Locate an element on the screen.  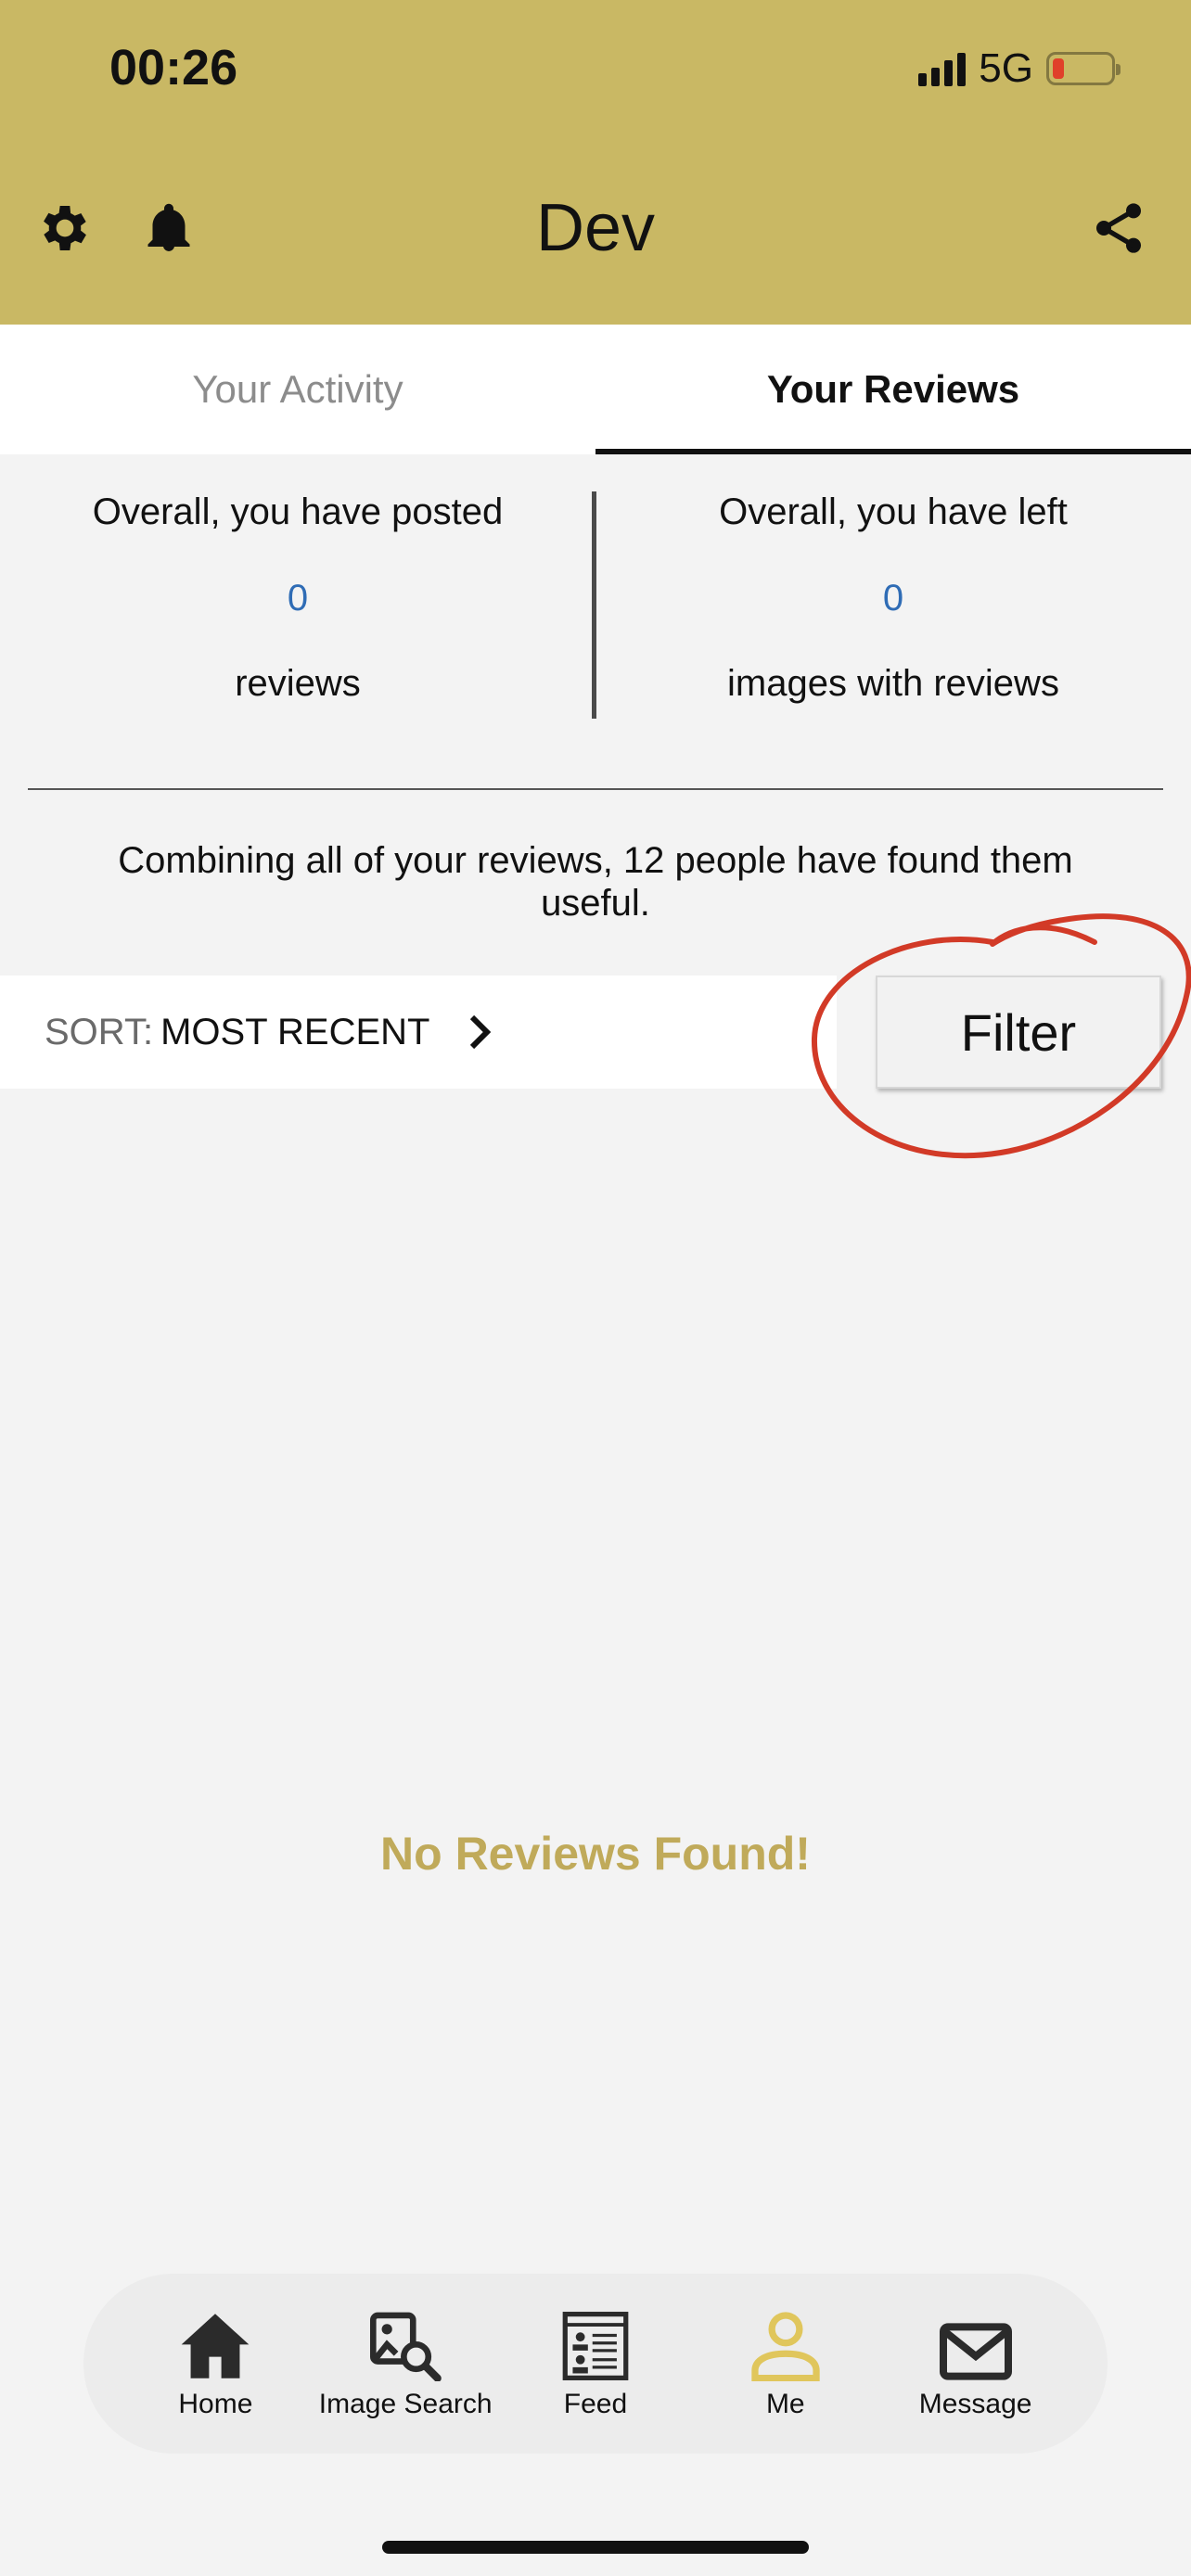
nav-label: Image Search is located at coordinates (405, 2404).